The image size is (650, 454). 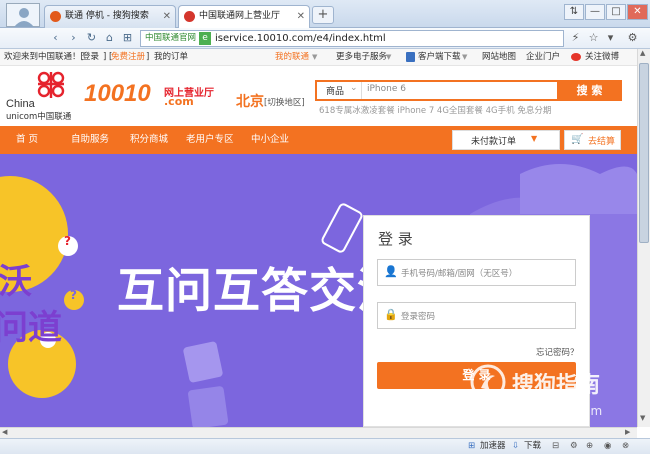 I want to click on switch-region-link: [切换地区], so click(x=284, y=102).